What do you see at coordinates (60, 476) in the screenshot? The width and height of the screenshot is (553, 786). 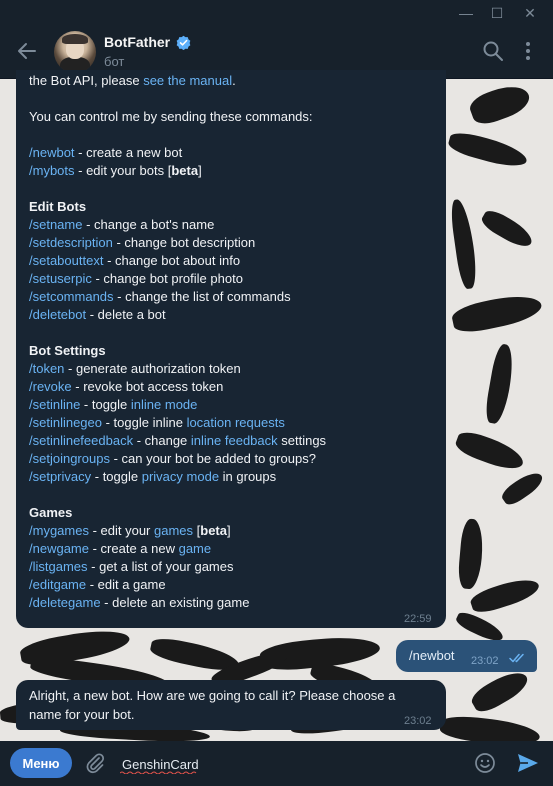 I see `command-link: /setprivacy` at bounding box center [60, 476].